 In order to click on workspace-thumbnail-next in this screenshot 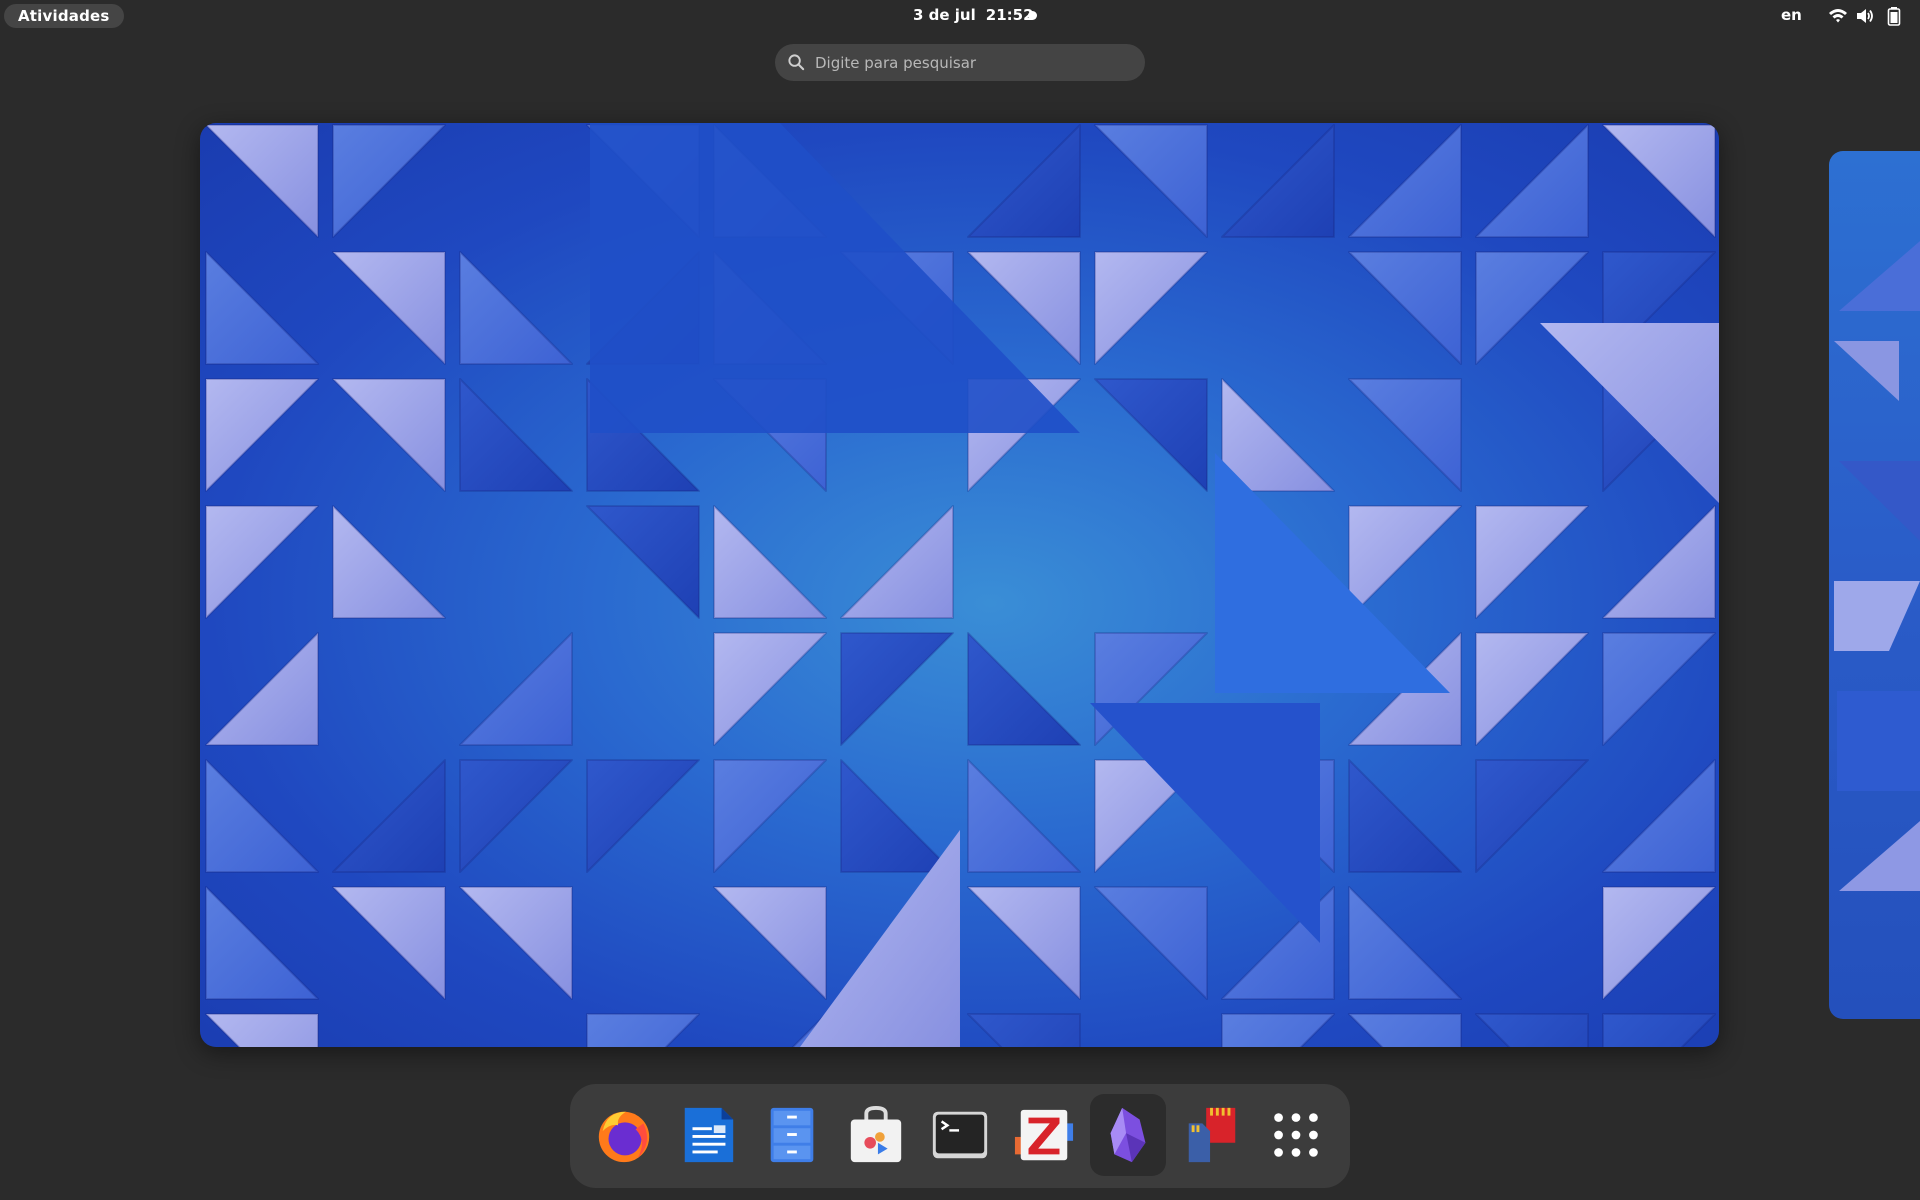, I will do `click(1874, 585)`.